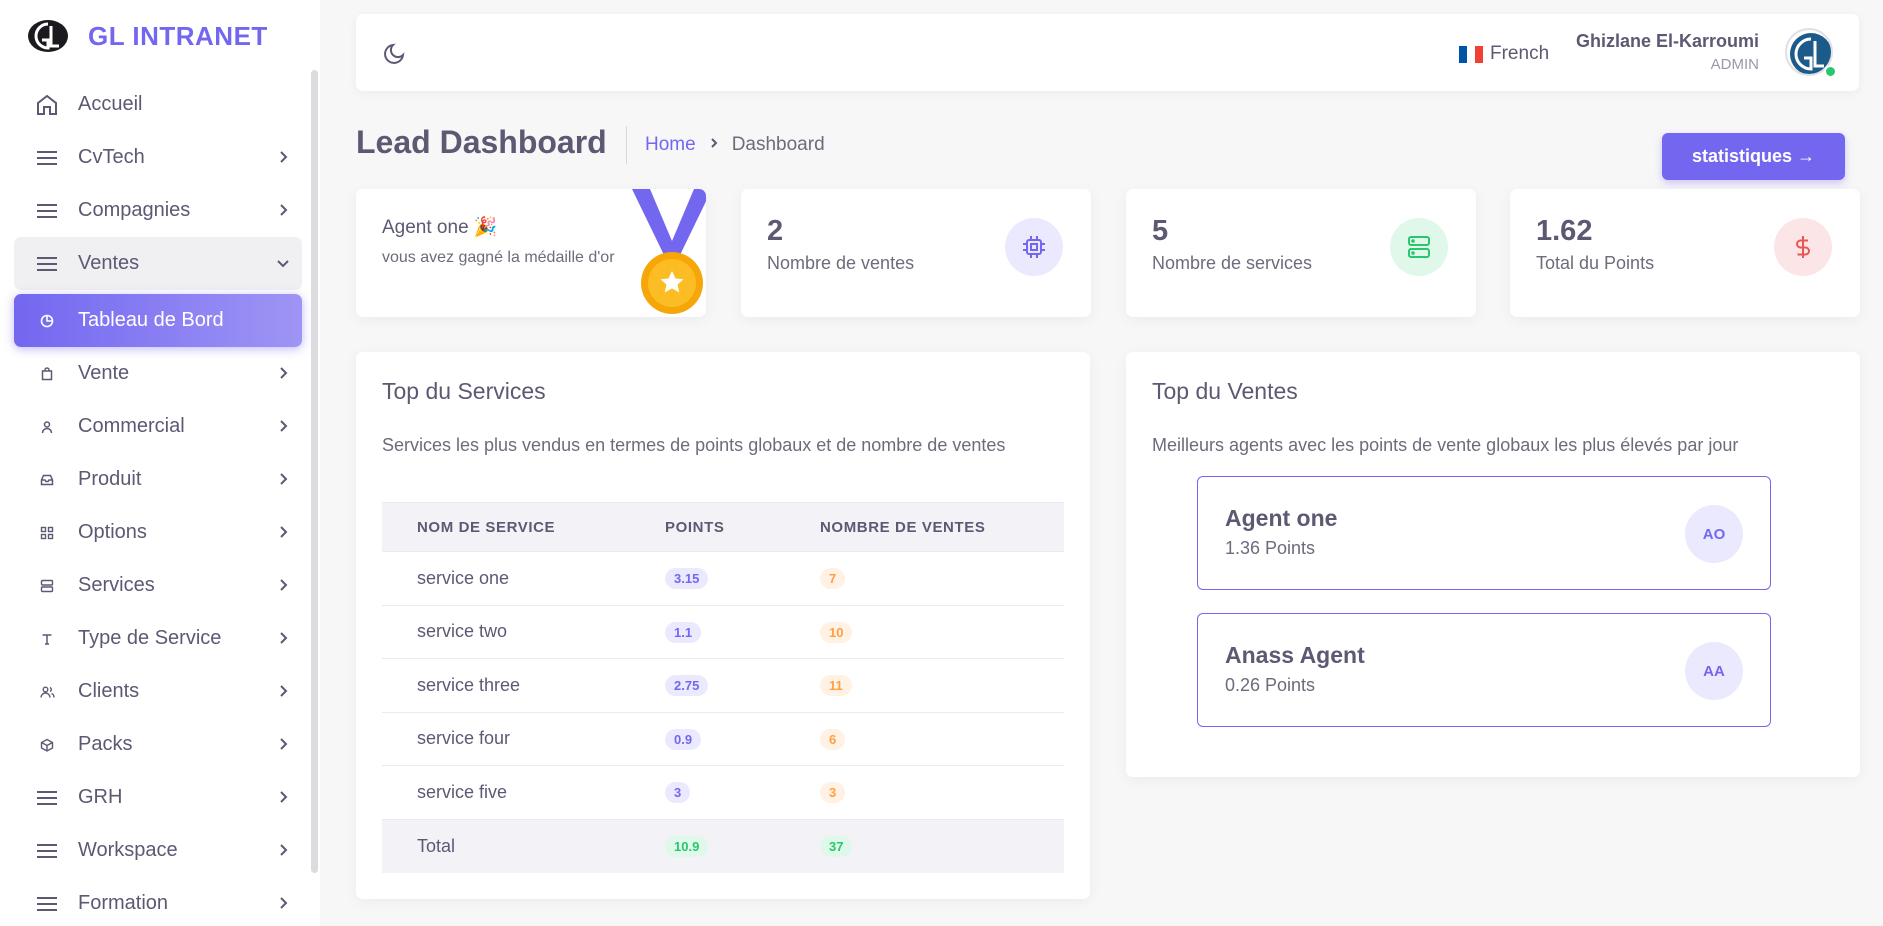 The width and height of the screenshot is (1883, 926). What do you see at coordinates (158, 479) in the screenshot?
I see `sidebar-item-produit: Produit` at bounding box center [158, 479].